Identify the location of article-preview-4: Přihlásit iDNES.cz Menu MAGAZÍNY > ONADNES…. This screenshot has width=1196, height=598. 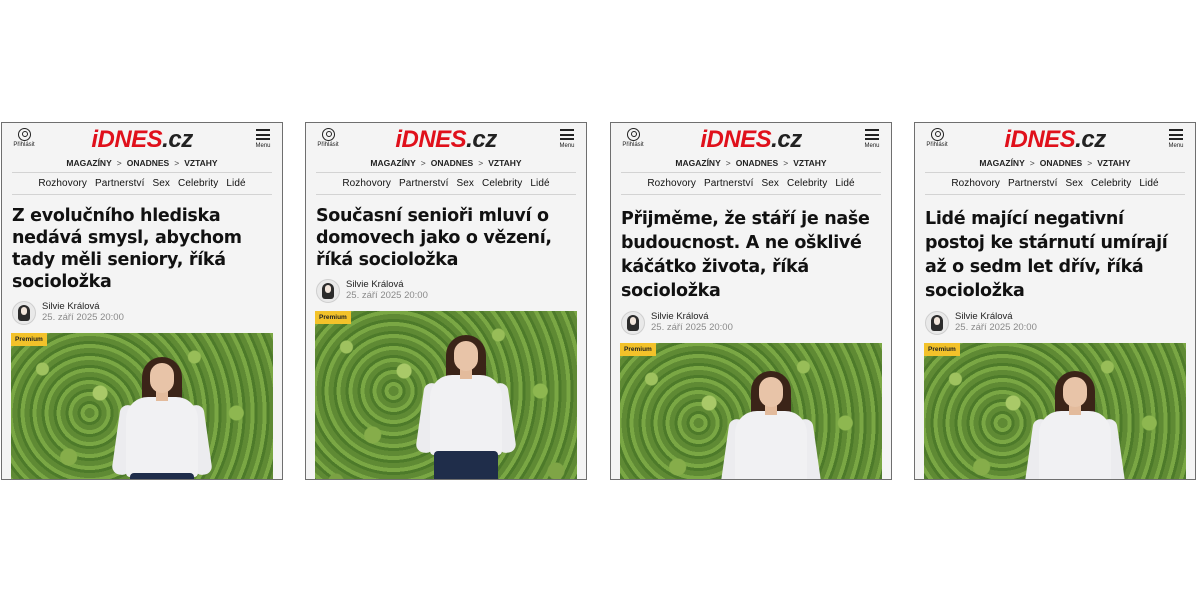
(1055, 301).